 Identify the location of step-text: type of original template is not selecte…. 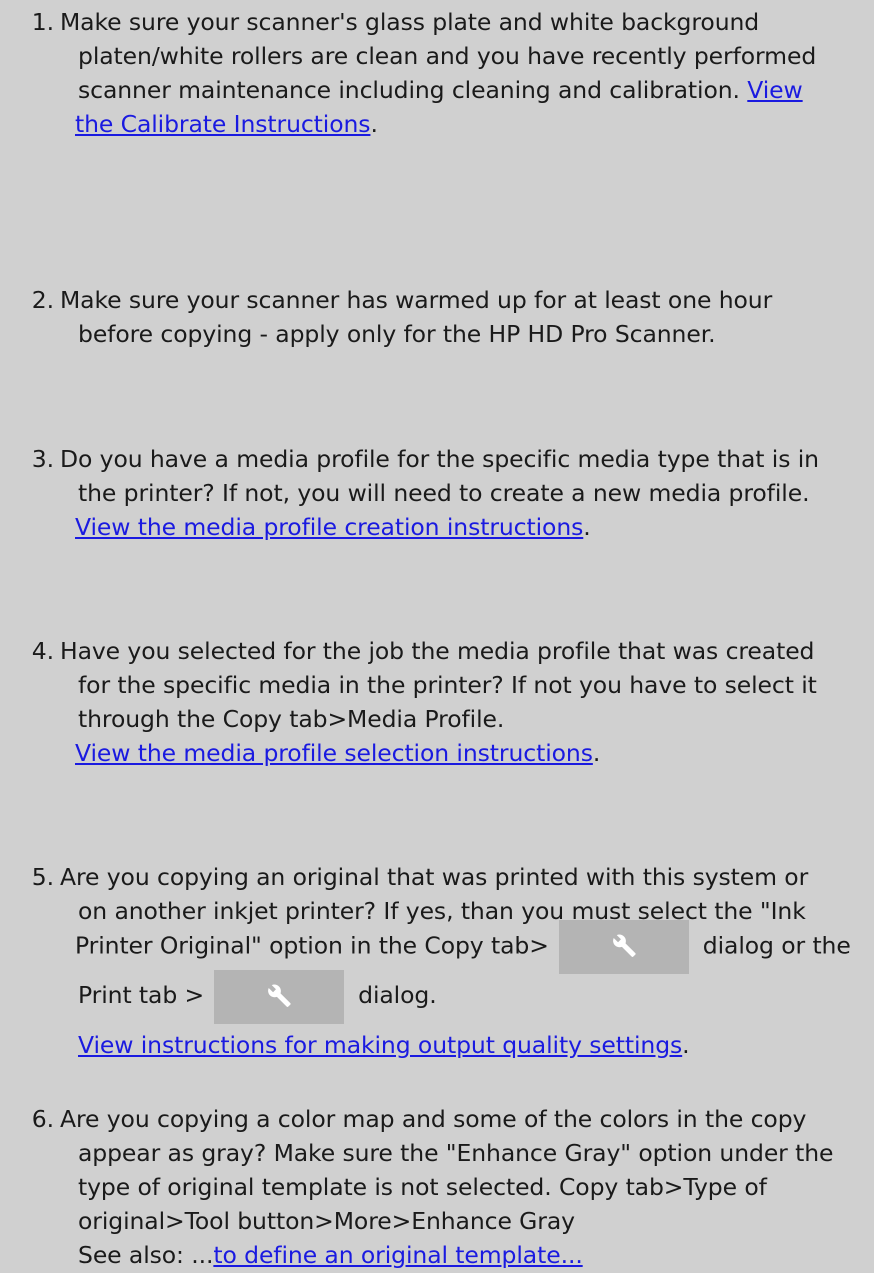
(422, 1187).